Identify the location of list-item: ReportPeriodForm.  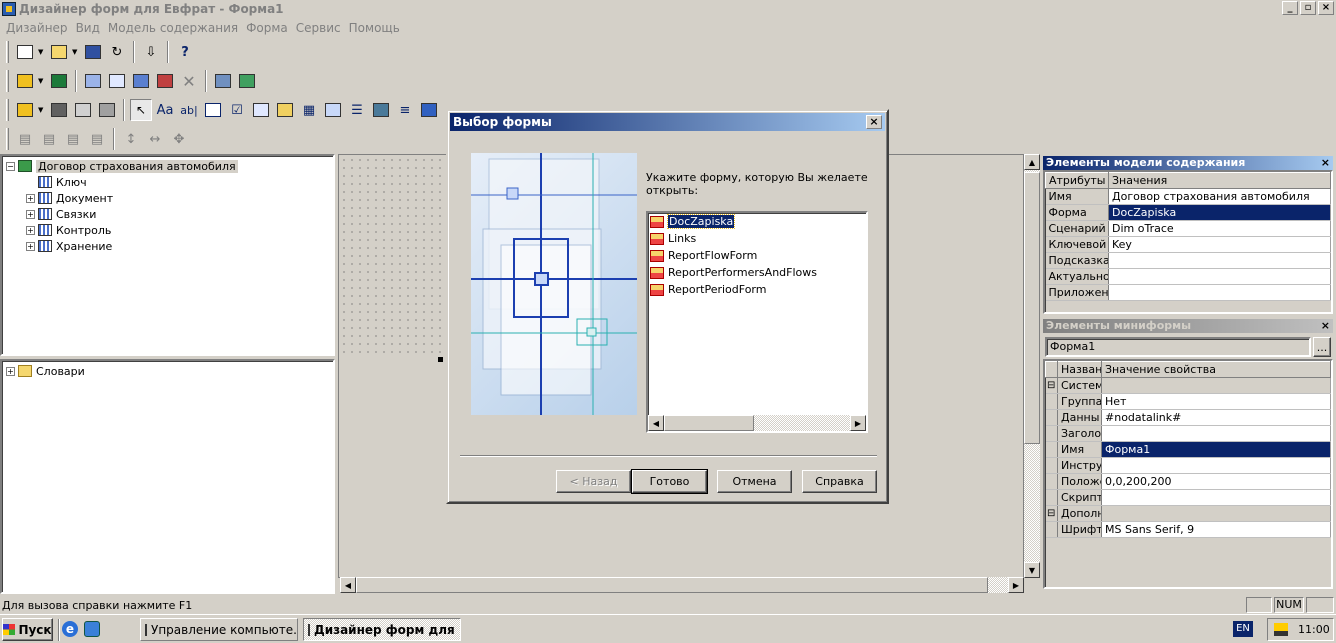
(757, 289).